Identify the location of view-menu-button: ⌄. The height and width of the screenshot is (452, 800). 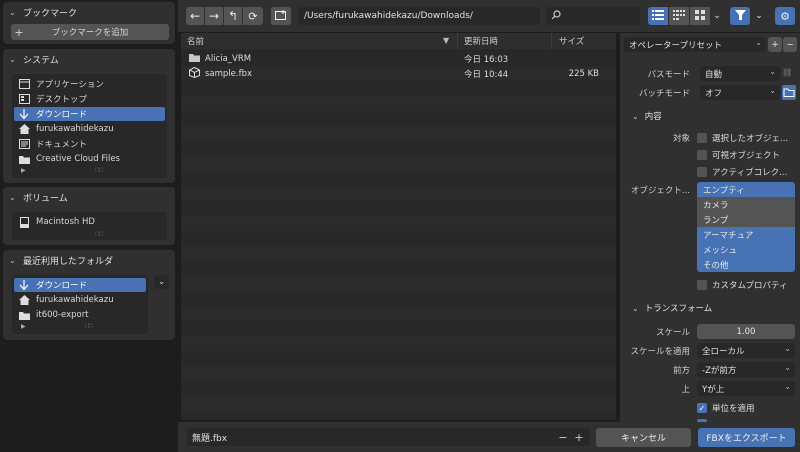
(717, 16).